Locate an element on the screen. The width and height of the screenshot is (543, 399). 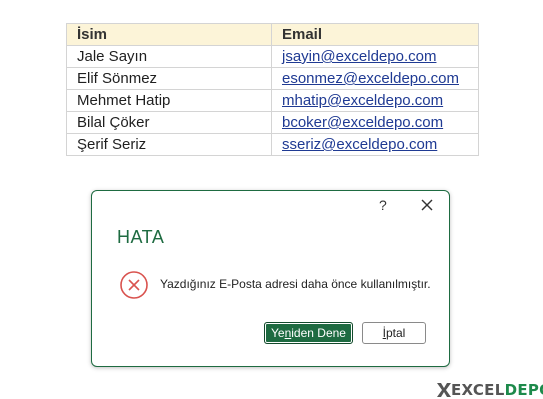
name-cell: Elif Sönmez is located at coordinates (169, 78).